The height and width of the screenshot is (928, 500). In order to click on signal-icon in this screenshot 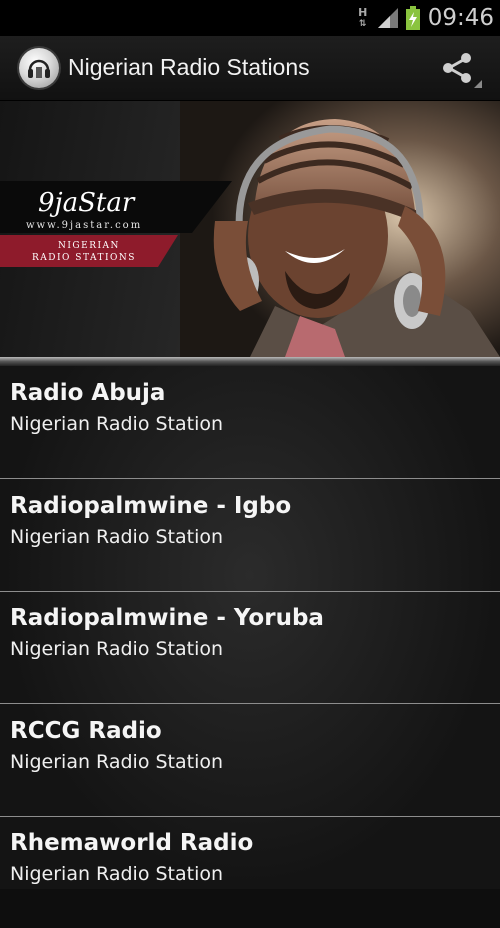, I will do `click(387, 18)`.